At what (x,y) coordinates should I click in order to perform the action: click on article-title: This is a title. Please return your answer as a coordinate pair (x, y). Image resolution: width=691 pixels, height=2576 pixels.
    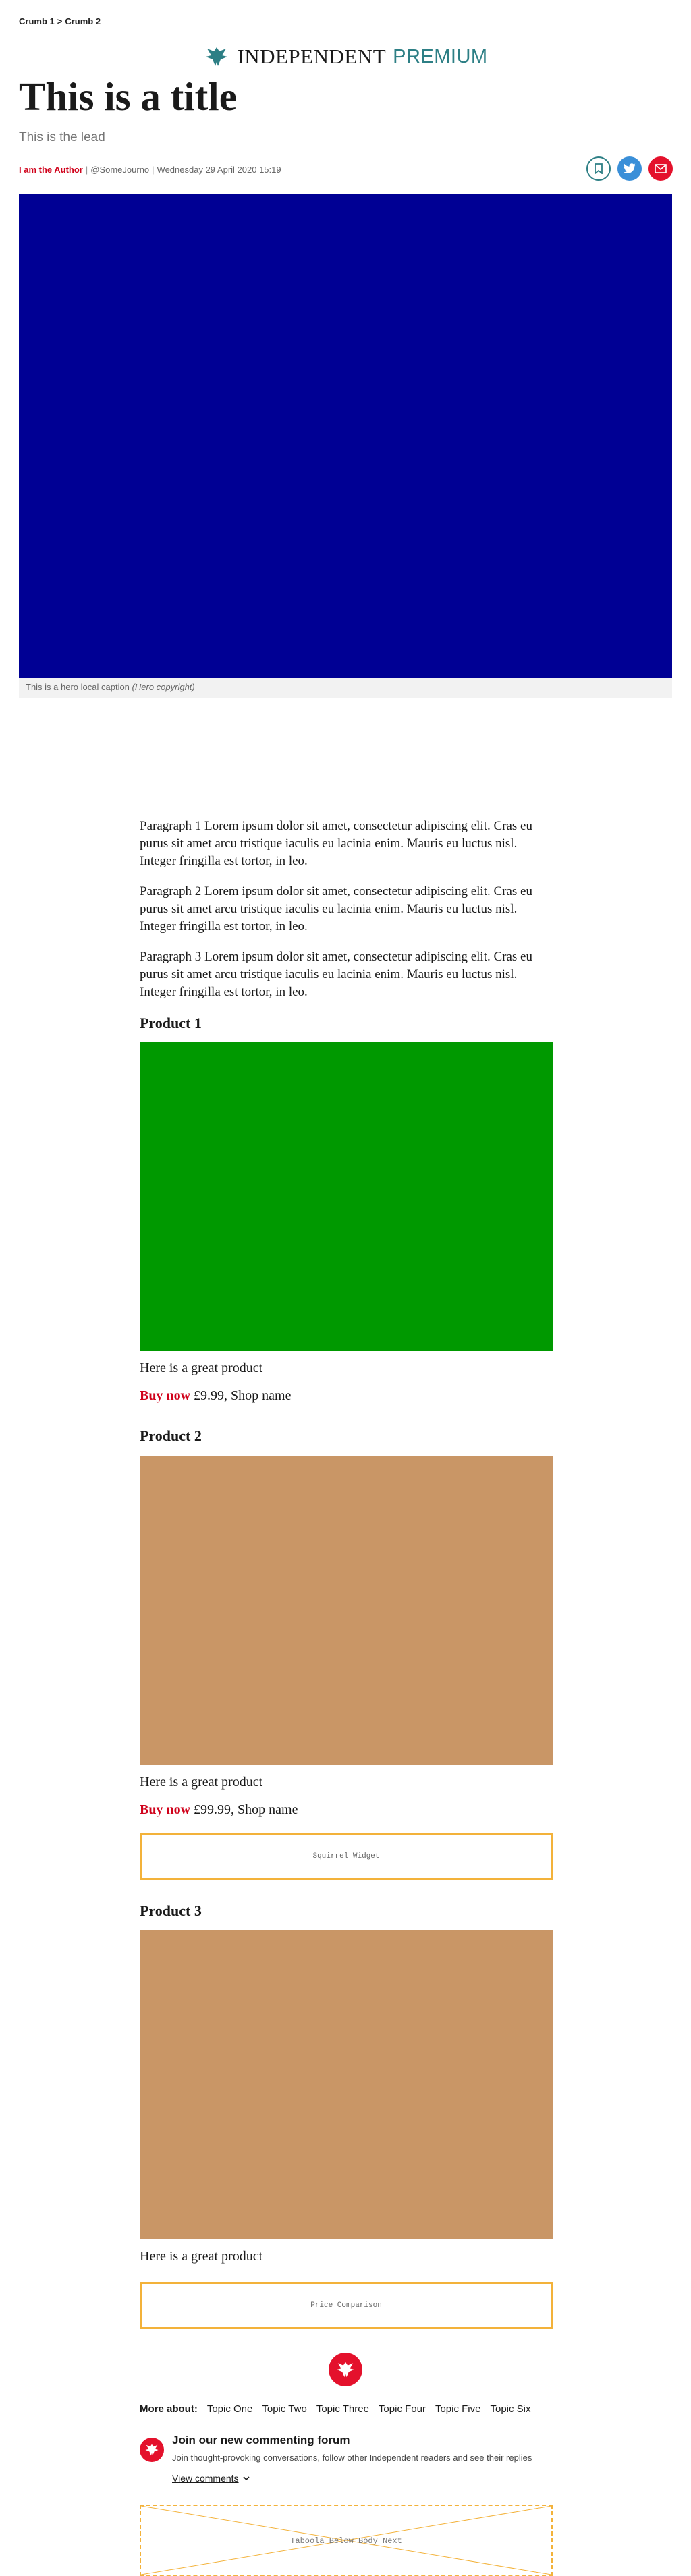
    Looking at the image, I should click on (128, 96).